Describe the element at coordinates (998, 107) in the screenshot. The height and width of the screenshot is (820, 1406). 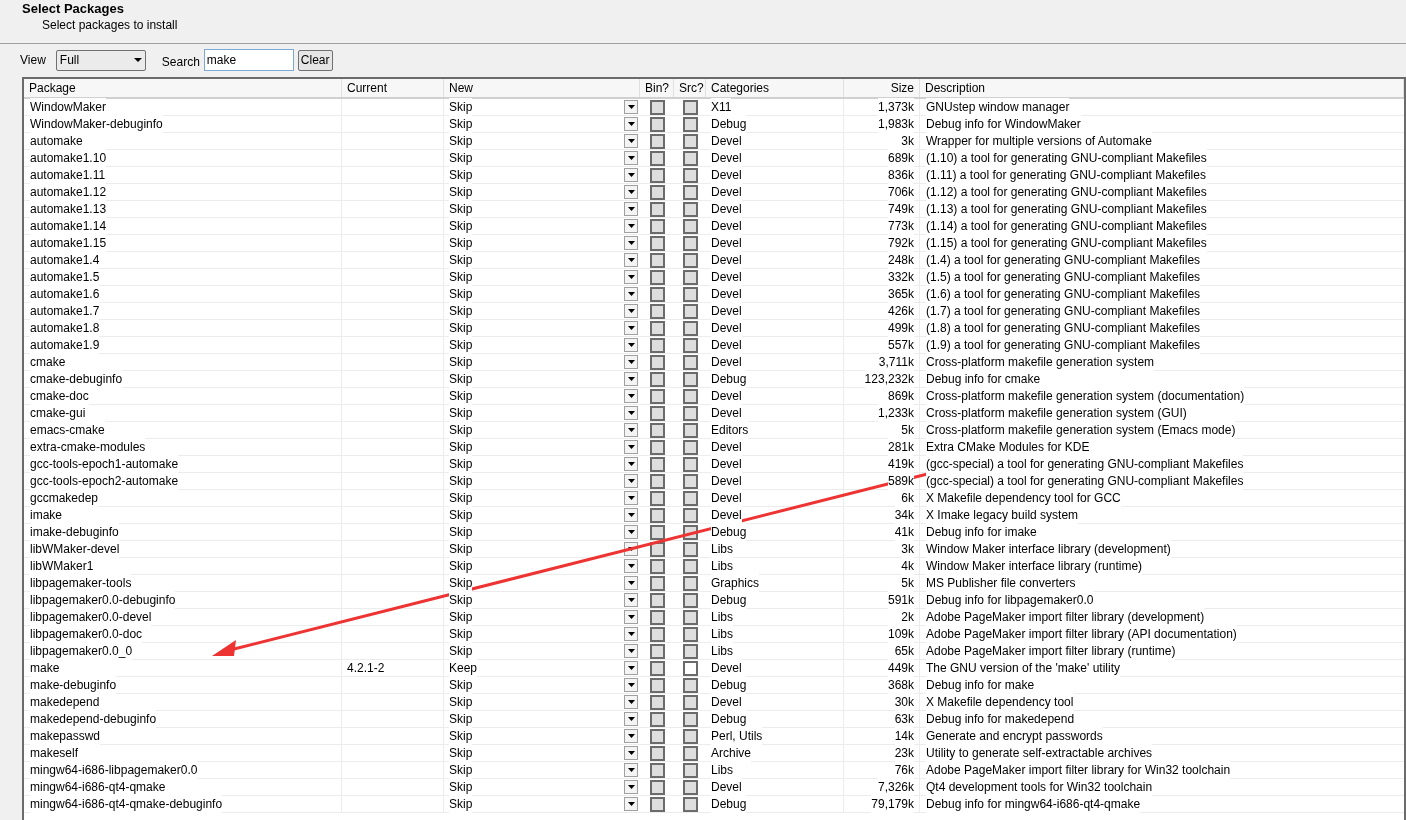
I see `package-description: GNUstep window manager` at that location.